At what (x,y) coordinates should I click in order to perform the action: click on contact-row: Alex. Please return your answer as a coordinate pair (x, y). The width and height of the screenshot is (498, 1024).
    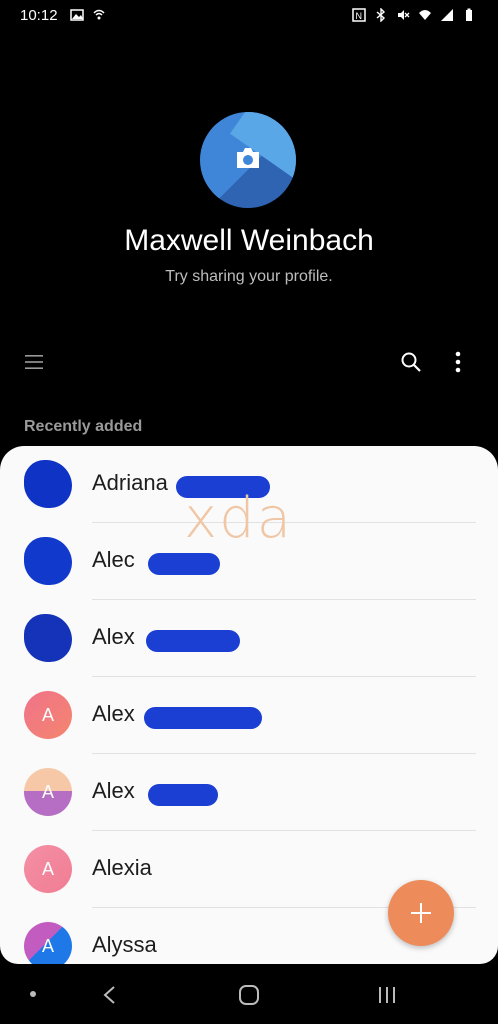
    Looking at the image, I should click on (249, 638).